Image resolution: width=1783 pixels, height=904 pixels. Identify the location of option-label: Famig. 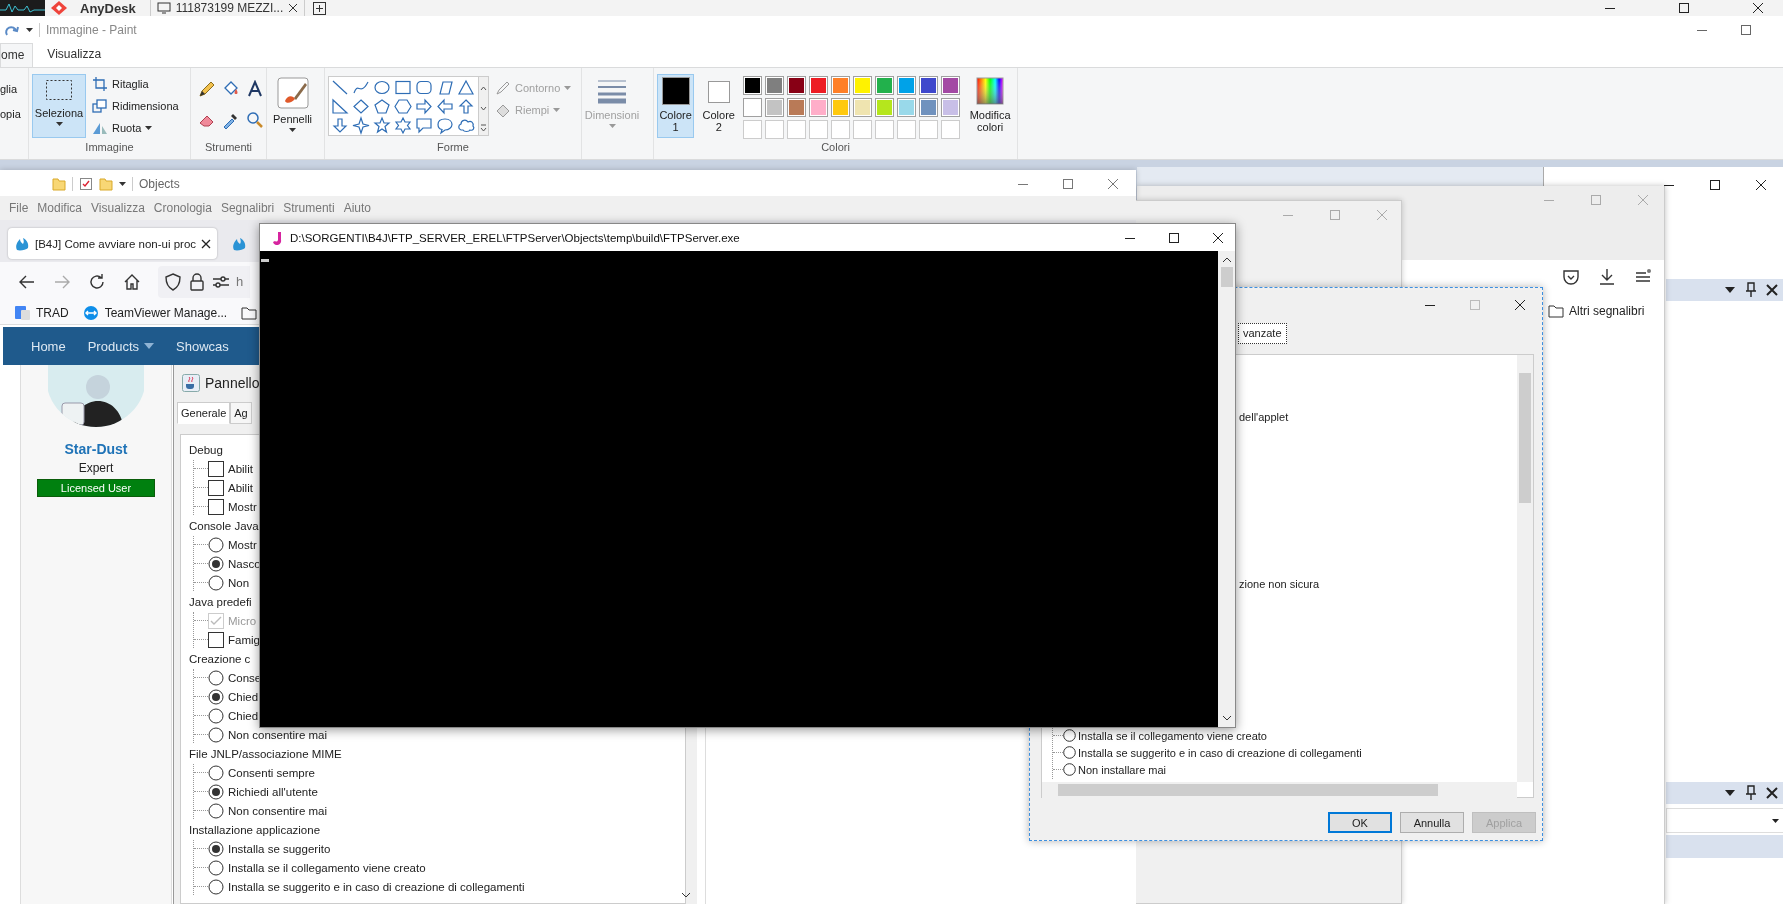
(244, 639).